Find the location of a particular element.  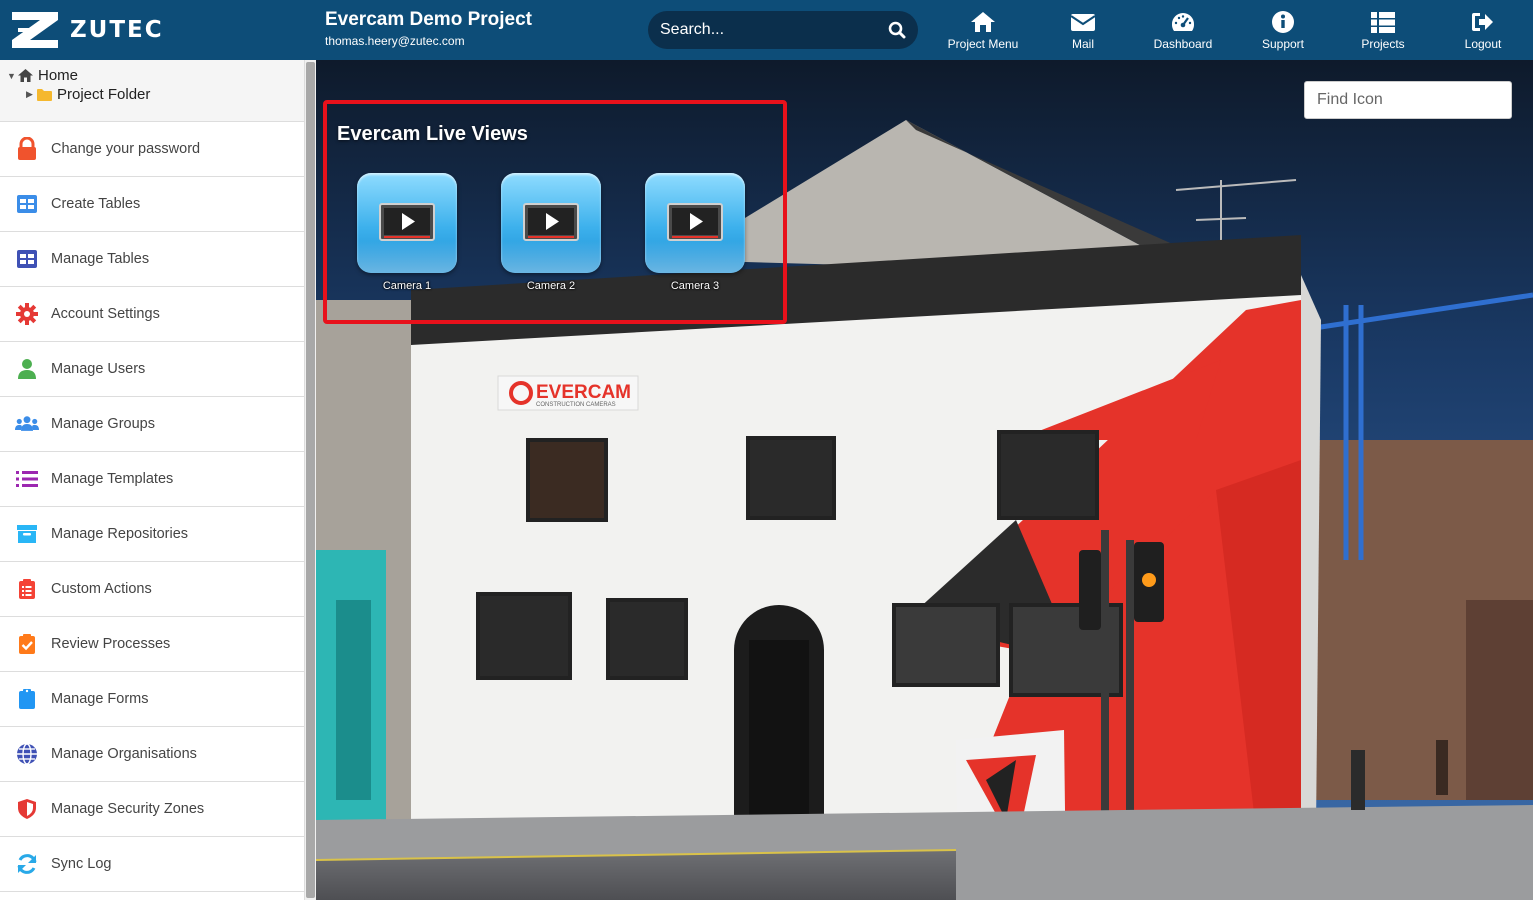

projects-icon is located at coordinates (1383, 22).